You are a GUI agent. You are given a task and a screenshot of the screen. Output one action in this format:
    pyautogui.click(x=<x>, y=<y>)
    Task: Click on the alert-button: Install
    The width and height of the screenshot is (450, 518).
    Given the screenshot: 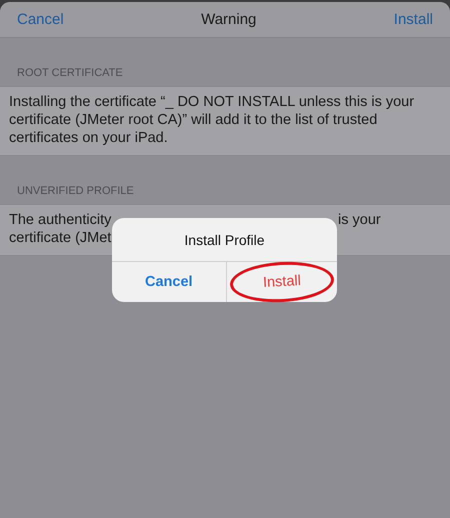 What is the action you would take?
    pyautogui.click(x=281, y=282)
    